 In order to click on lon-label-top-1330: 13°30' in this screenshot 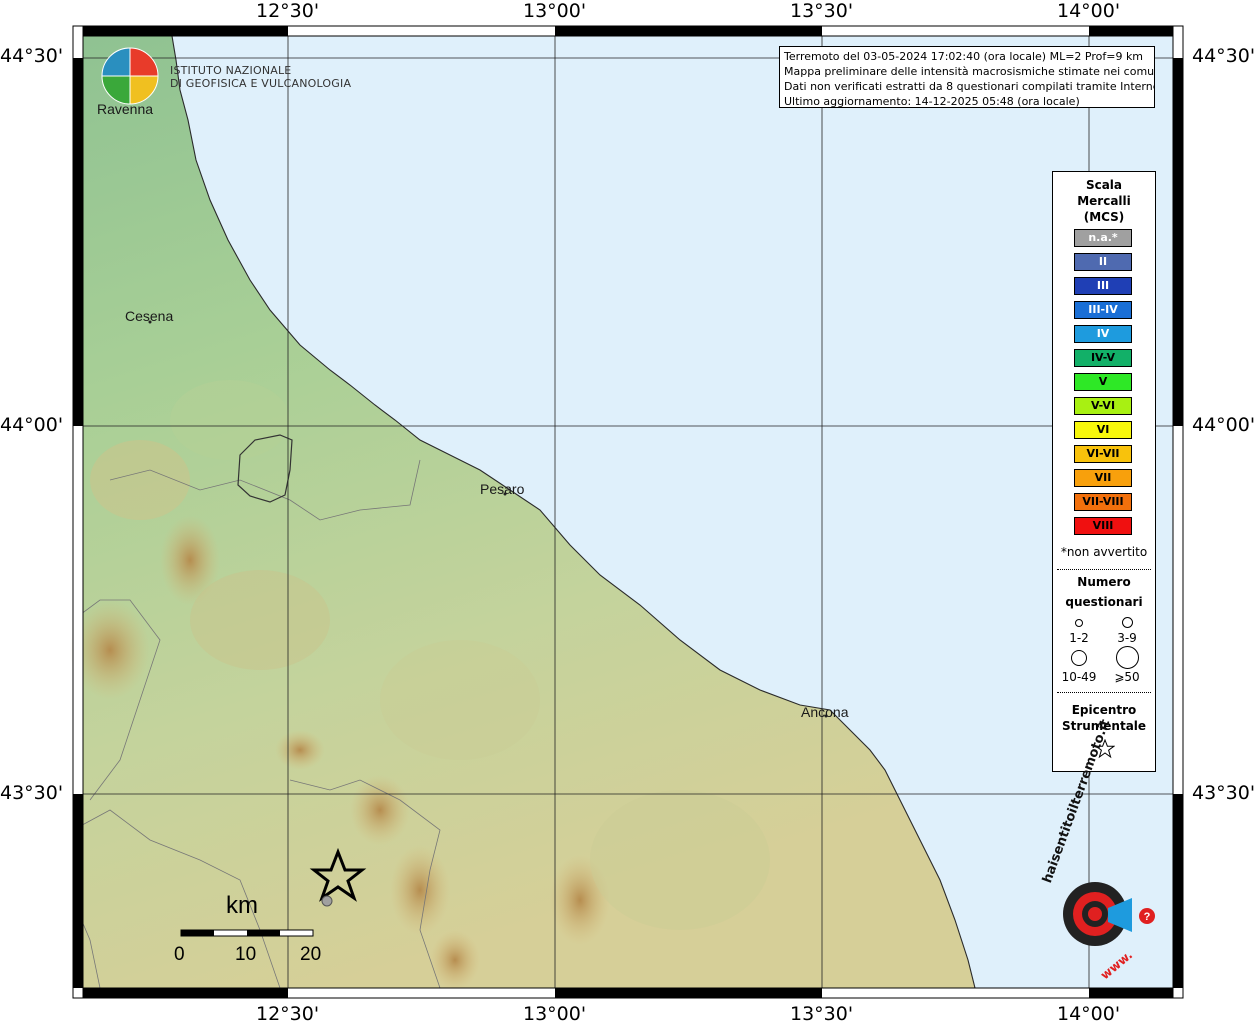, I will do `click(822, 11)`.